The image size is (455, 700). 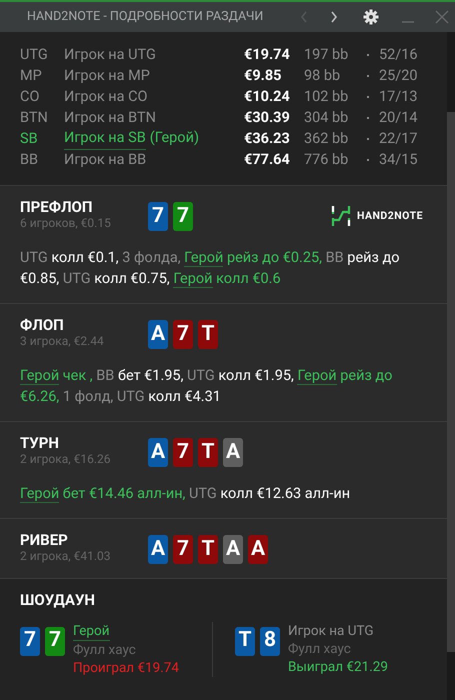 What do you see at coordinates (186, 494) in the screenshot?
I see `street-actions: Герой бет €14.46 алл-ин, UTG колл €12.63 алл-ин` at bounding box center [186, 494].